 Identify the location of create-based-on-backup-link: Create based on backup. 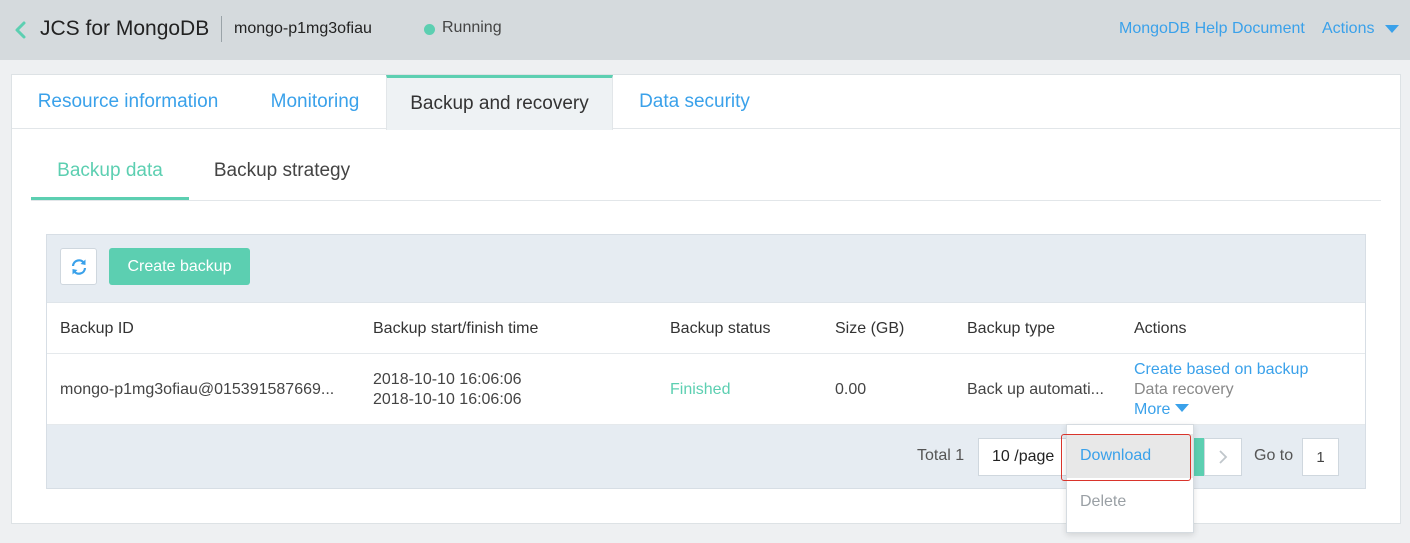
(1221, 370).